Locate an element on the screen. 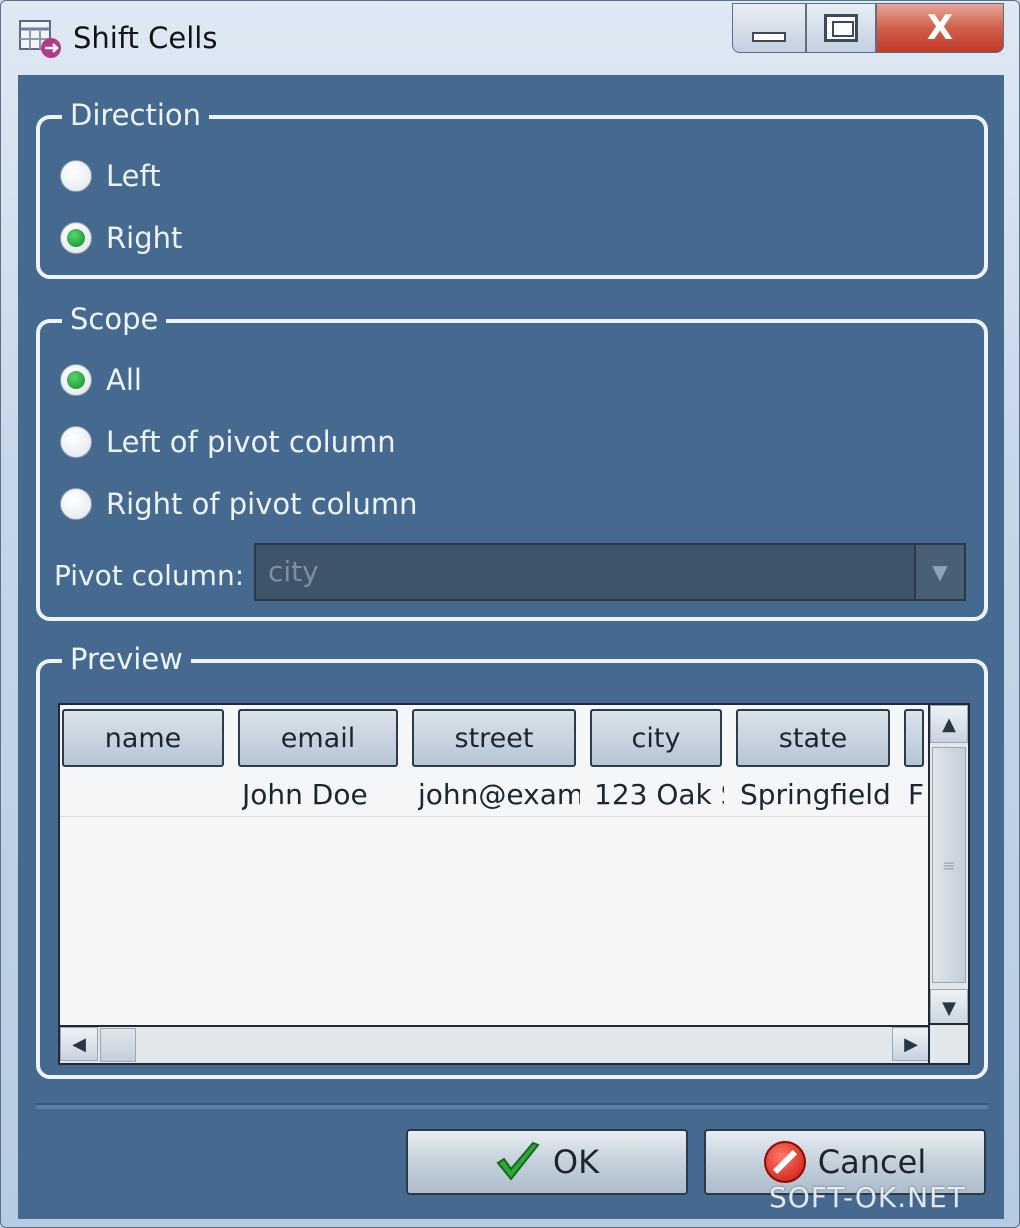 Image resolution: width=1020 pixels, height=1228 pixels. table-cell: 123 Oak S is located at coordinates (659, 794).